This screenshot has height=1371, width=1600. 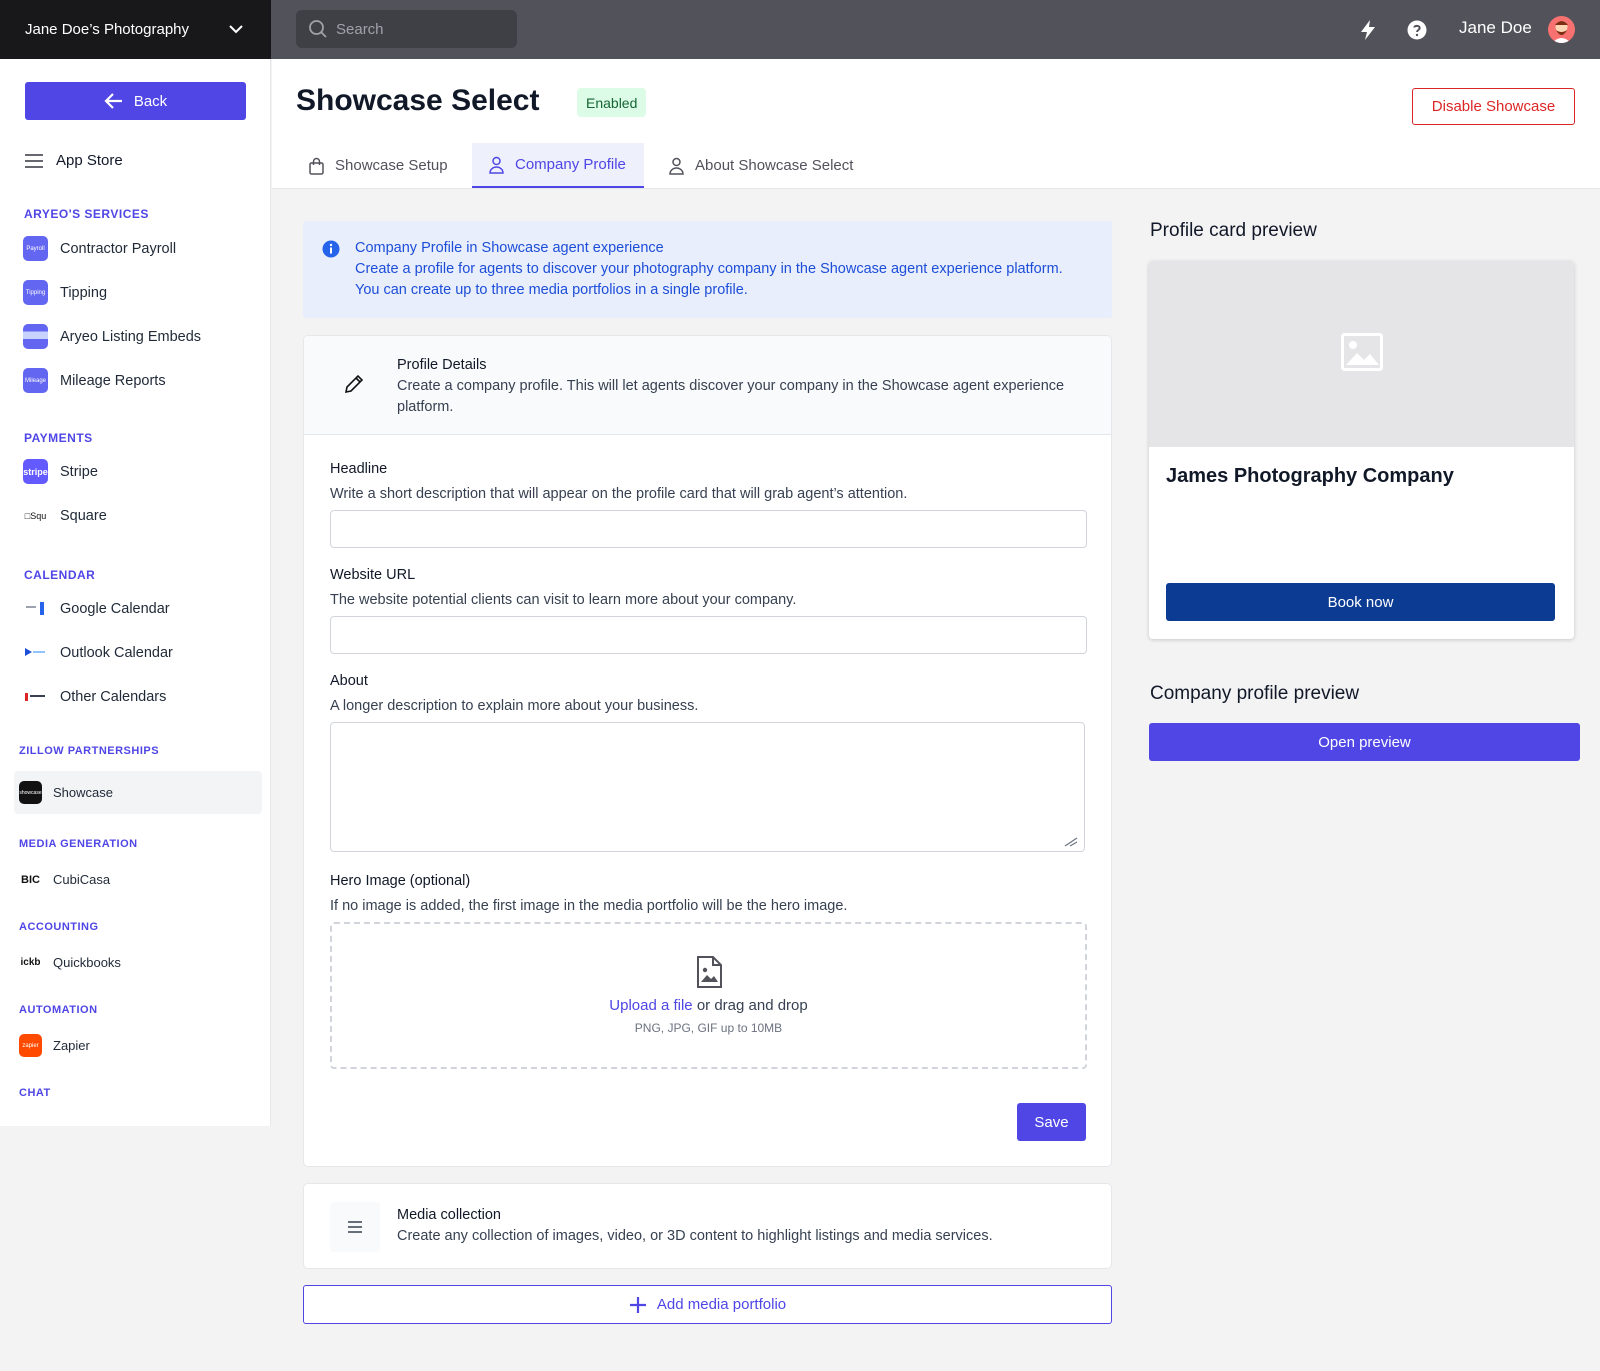 I want to click on tab-company-profile: Company Profile, so click(x=558, y=165).